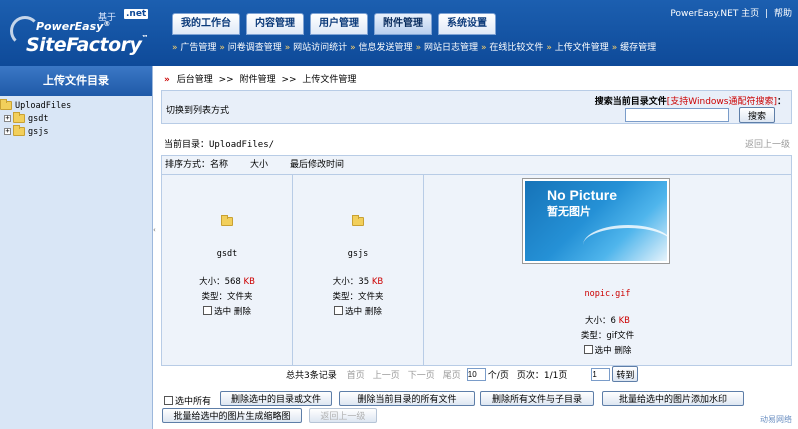 The height and width of the screenshot is (429, 798). I want to click on delete-selected-button: 删除选中的目录或文件, so click(276, 398).